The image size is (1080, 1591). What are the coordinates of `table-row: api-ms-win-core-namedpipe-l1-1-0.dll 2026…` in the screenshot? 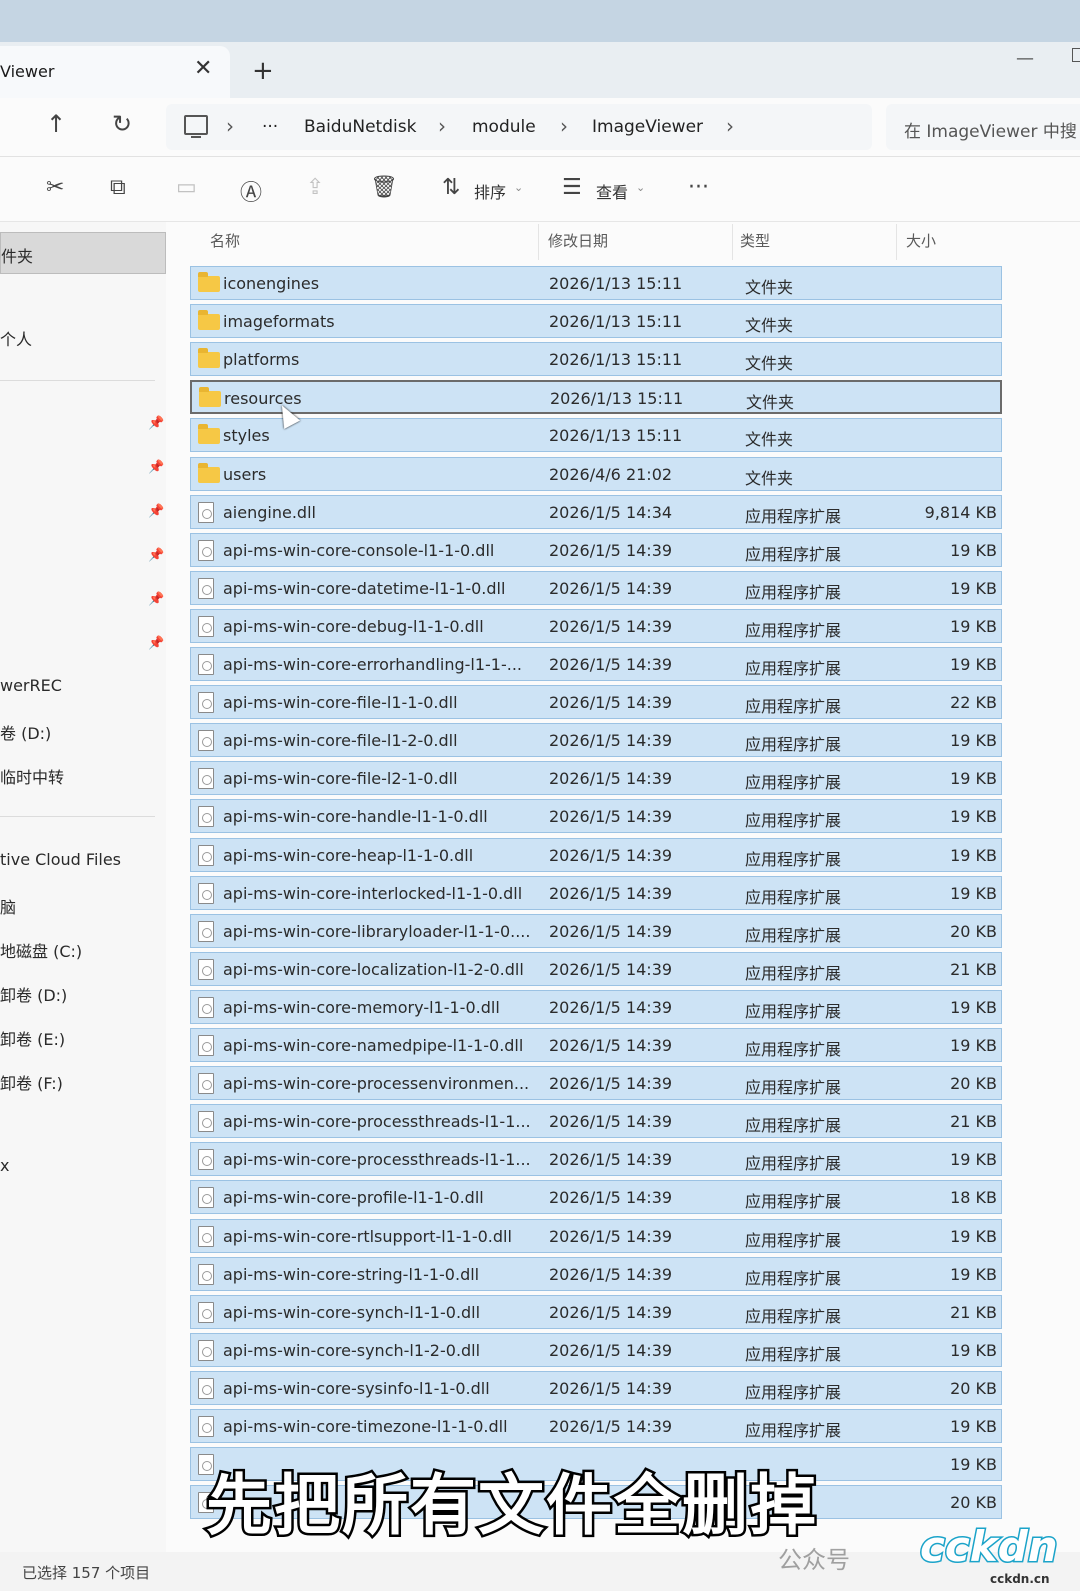 It's located at (596, 1045).